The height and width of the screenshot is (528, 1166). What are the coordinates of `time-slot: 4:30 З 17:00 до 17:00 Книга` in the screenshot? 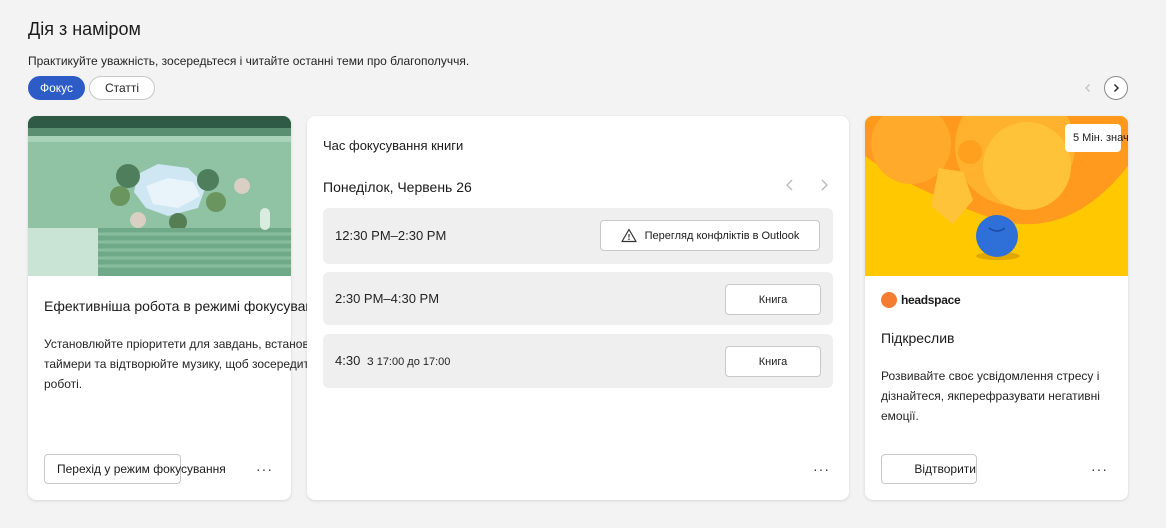 It's located at (578, 361).